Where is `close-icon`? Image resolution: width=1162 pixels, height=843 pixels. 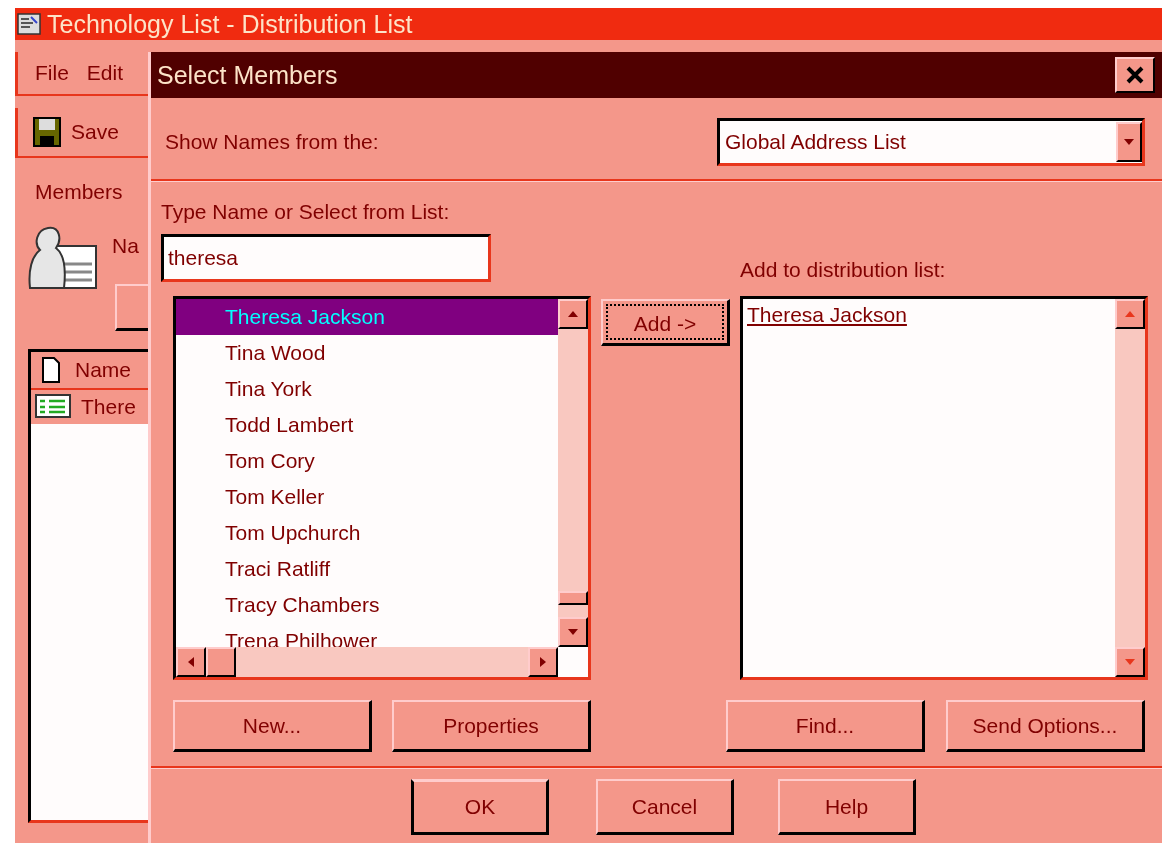 close-icon is located at coordinates (1135, 75).